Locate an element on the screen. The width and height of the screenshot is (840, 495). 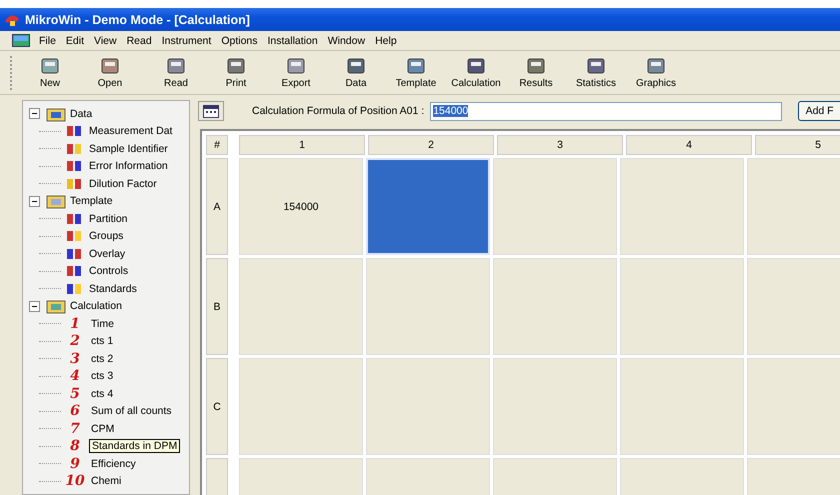
app-icon is located at coordinates (12, 19).